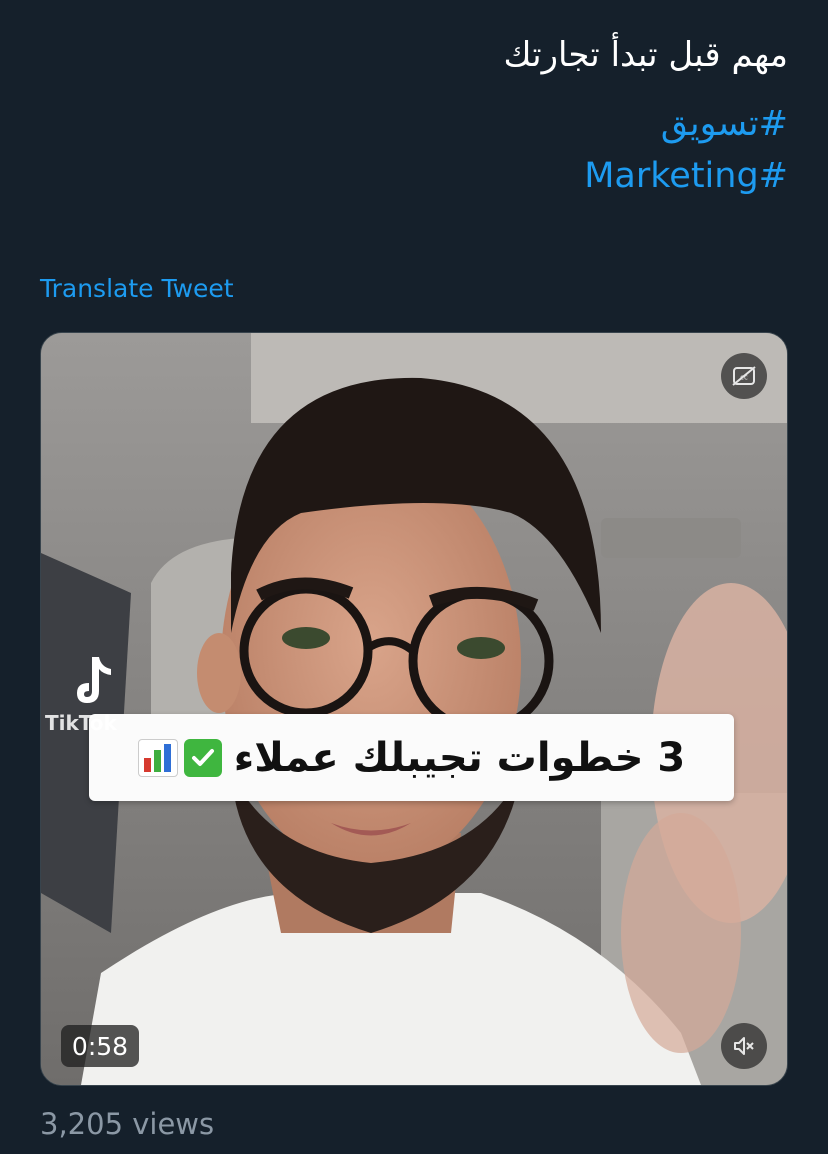 This screenshot has width=828, height=1154. Describe the element at coordinates (97, 681) in the screenshot. I see `tiktok-logo-icon` at that location.